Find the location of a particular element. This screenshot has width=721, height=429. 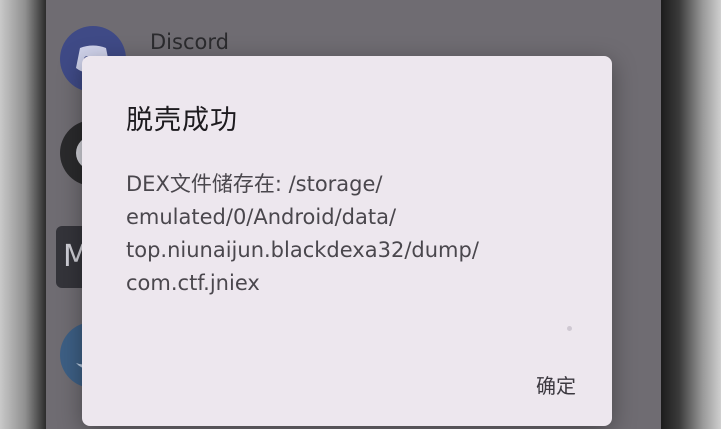

confirm-button: 确定 is located at coordinates (556, 384).